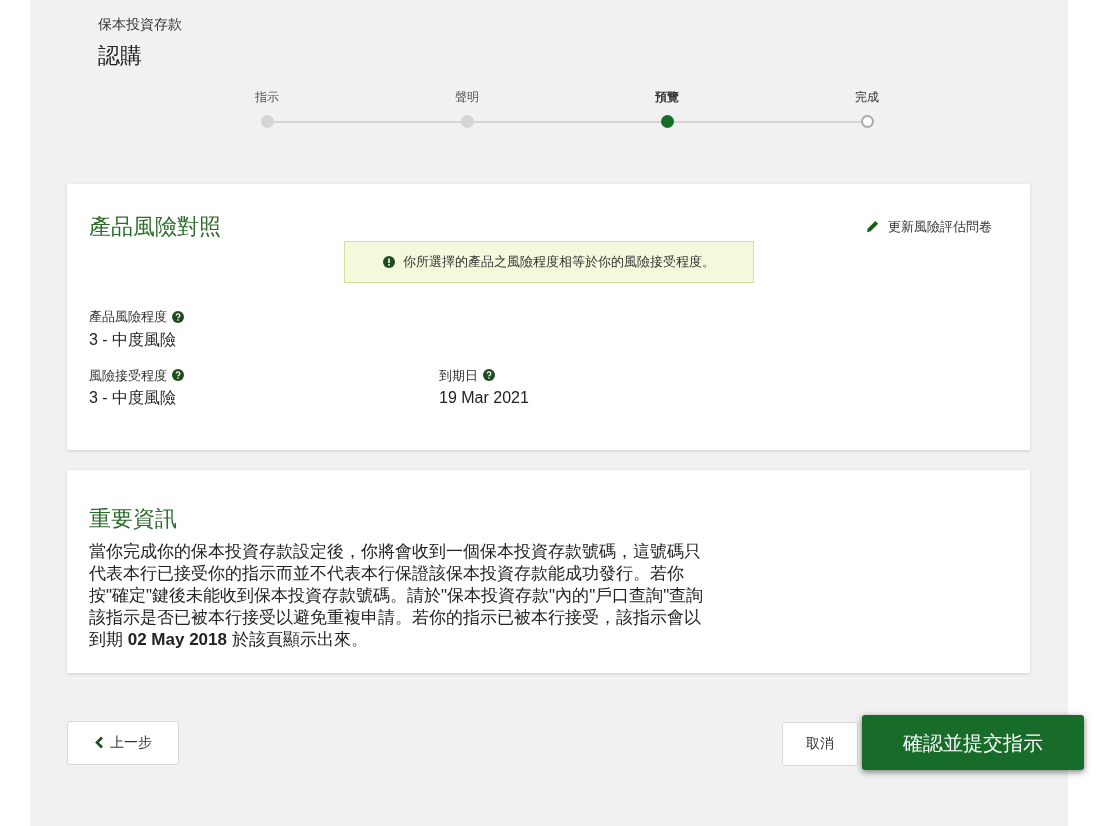  I want to click on field-value: 19 Mar 2021, so click(484, 398).